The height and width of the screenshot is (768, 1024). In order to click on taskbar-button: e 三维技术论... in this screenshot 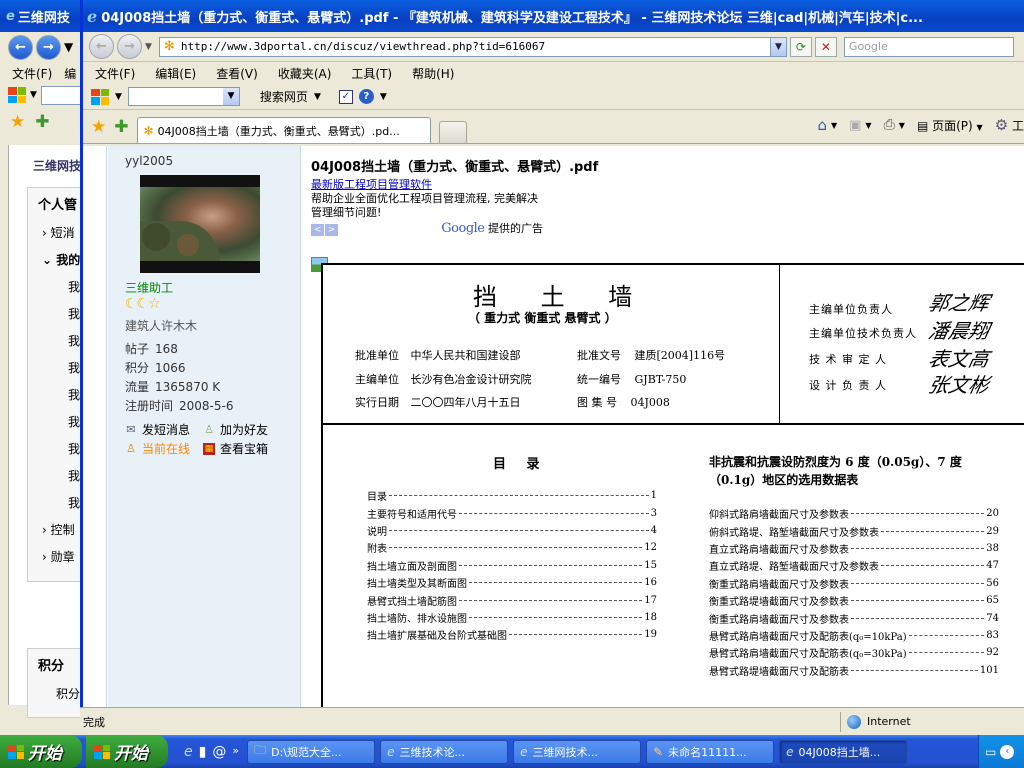, I will do `click(444, 751)`.